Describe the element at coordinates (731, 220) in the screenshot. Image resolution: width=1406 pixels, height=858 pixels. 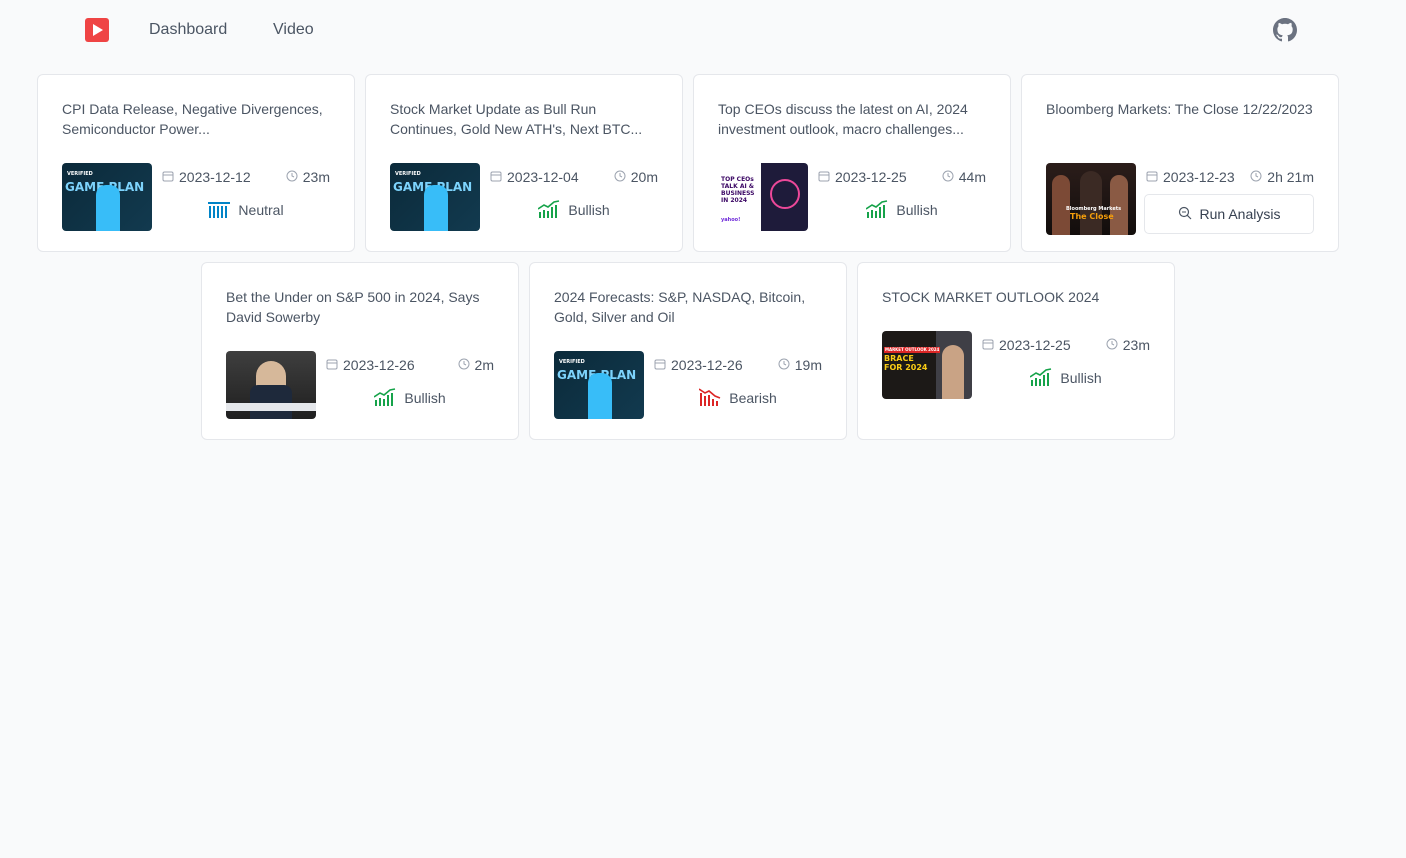
I see `thumbnail-caption: yahoo!` at that location.